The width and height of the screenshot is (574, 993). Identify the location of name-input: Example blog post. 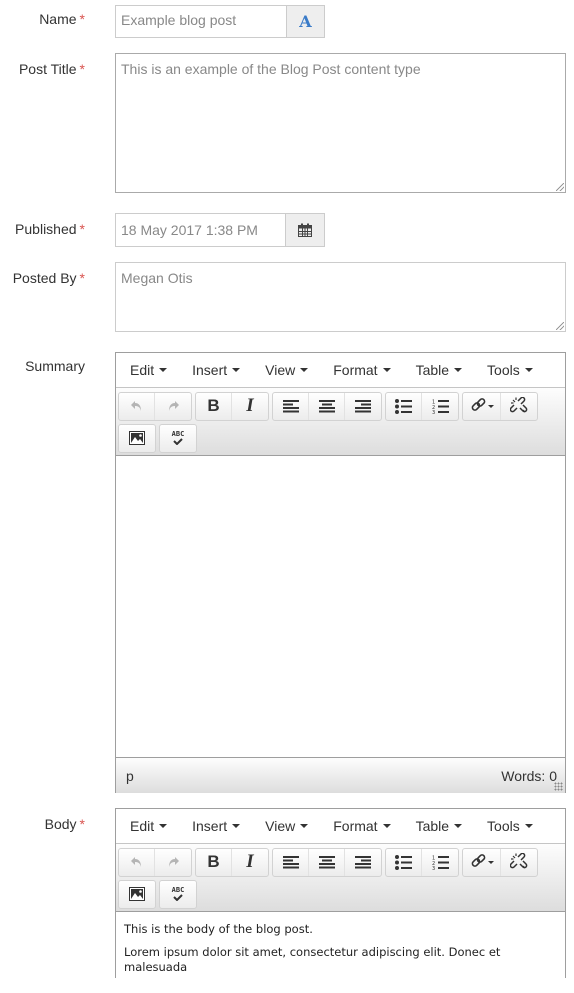
(201, 21).